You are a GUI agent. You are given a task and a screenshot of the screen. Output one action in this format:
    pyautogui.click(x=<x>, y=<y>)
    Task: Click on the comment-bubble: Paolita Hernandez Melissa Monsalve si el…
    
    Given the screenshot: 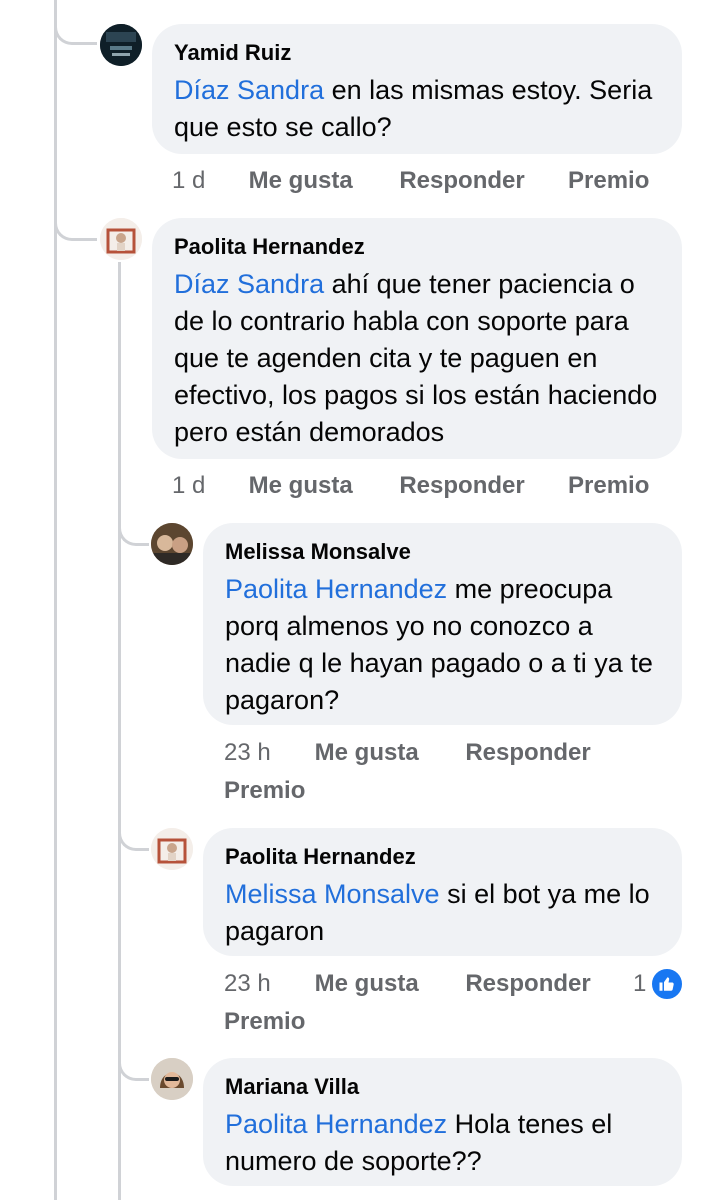 What is the action you would take?
    pyautogui.click(x=442, y=892)
    